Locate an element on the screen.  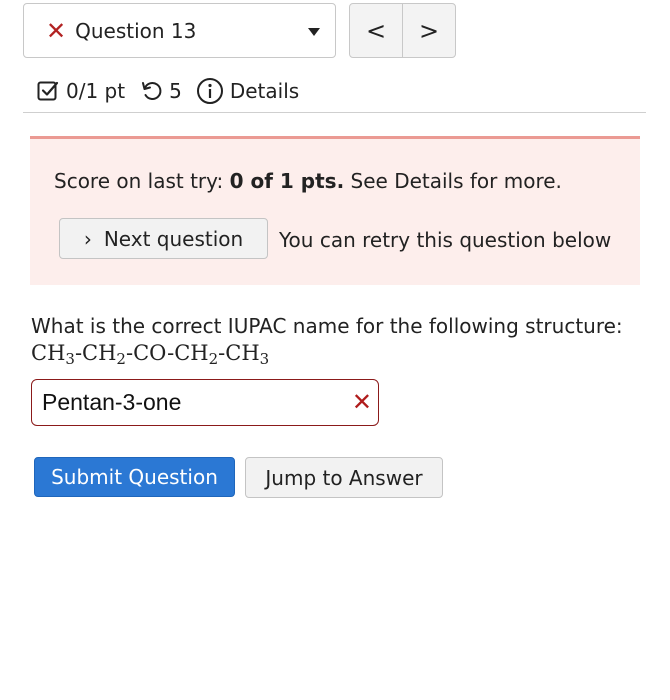
chevron-right-icon: > is located at coordinates (429, 30).